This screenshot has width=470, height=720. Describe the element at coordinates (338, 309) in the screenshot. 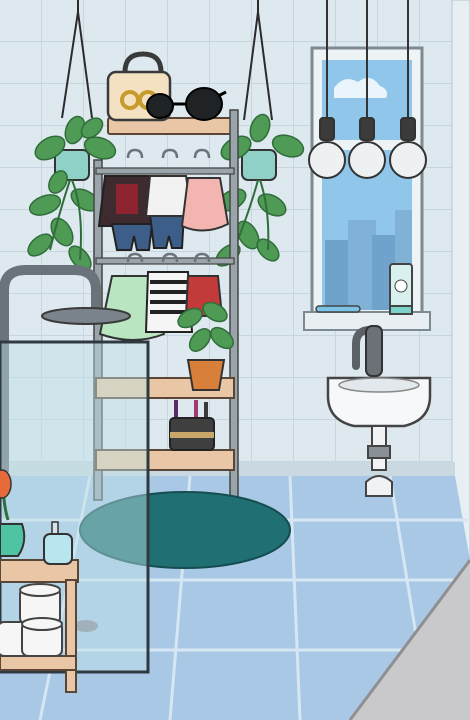

I see `toothbrush` at that location.